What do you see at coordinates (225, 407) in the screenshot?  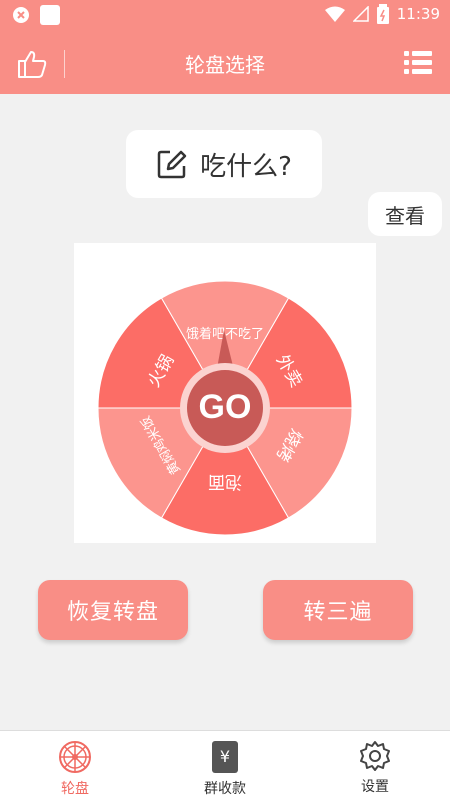 I see `go-button-label: GO` at bounding box center [225, 407].